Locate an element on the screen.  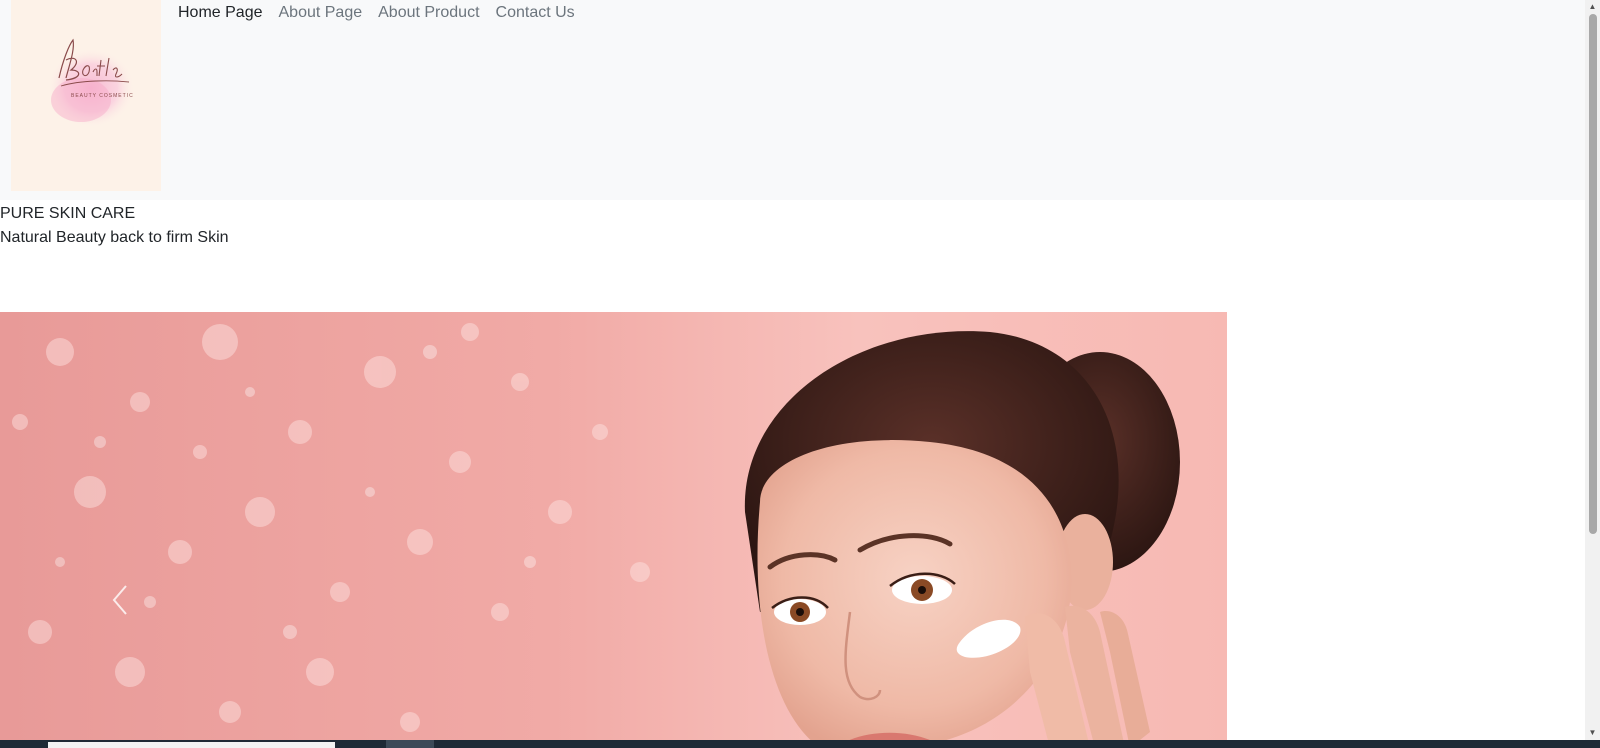
chevron-left-icon is located at coordinates (119, 600).